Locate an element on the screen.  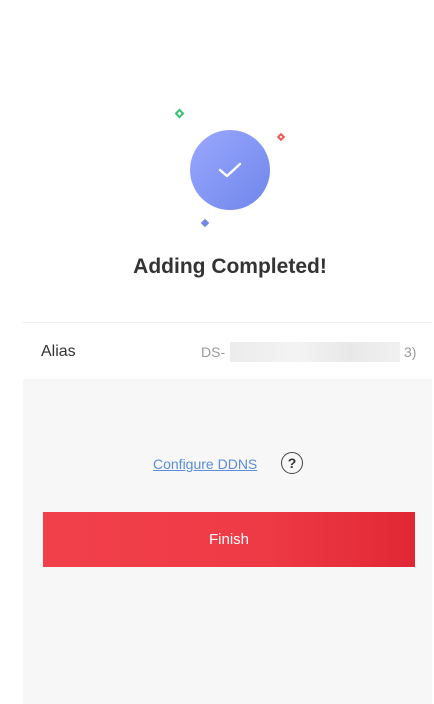
alias-value-suffix: 3) is located at coordinates (410, 352).